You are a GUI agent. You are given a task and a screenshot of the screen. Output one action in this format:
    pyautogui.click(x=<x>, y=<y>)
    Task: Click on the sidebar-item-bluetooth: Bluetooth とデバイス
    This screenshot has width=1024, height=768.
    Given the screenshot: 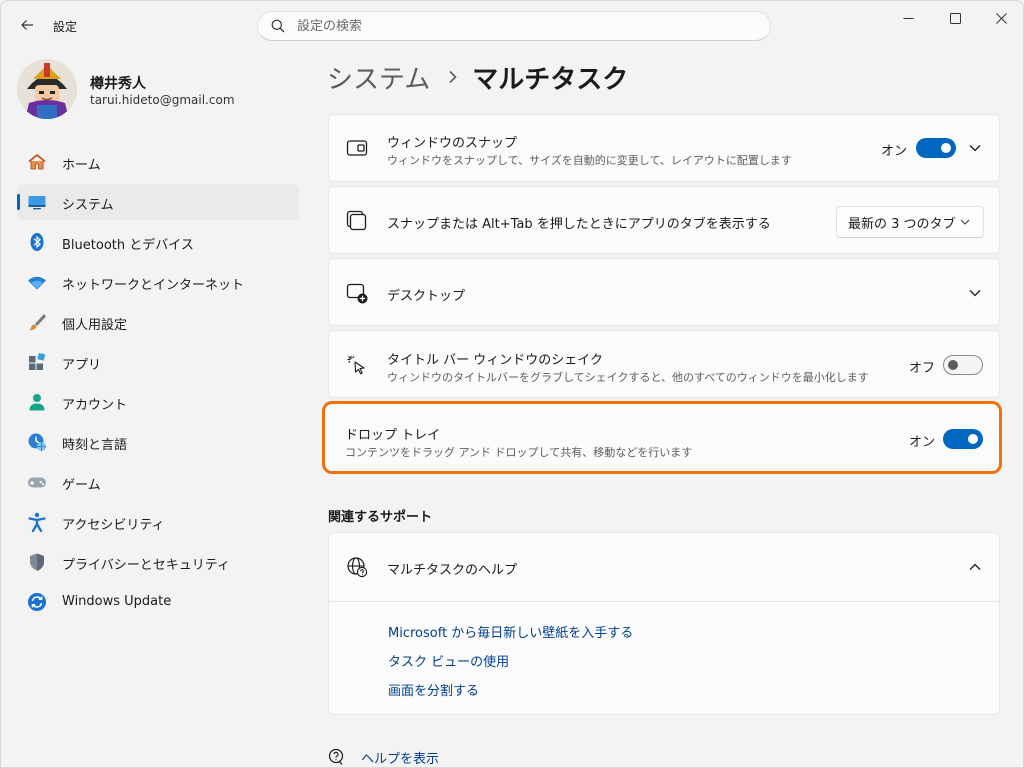 What is the action you would take?
    pyautogui.click(x=158, y=242)
    